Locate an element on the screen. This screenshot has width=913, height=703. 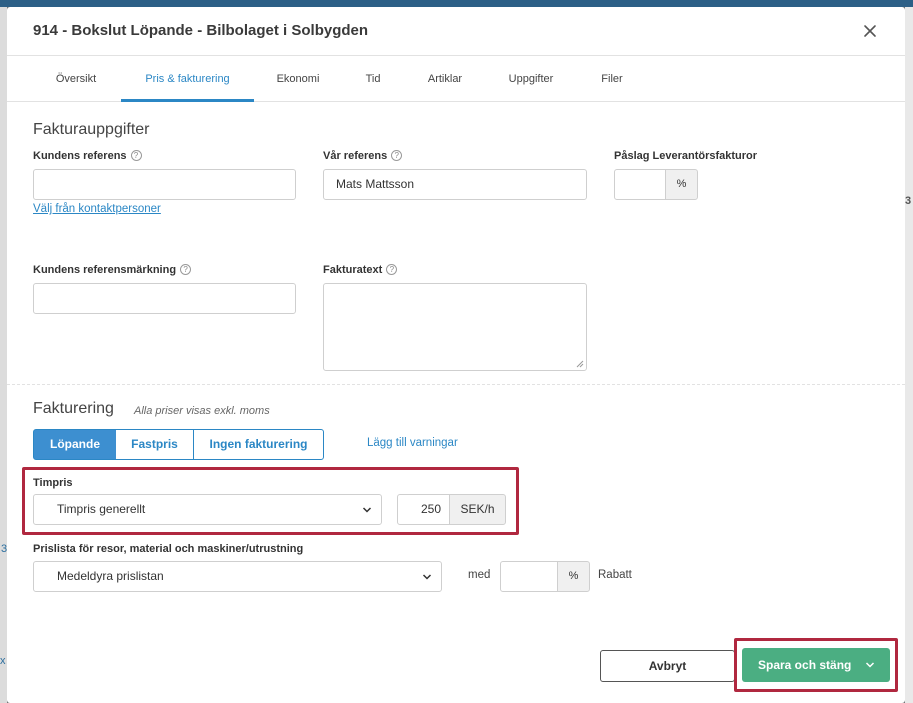
referensmarkning-input is located at coordinates (164, 298).